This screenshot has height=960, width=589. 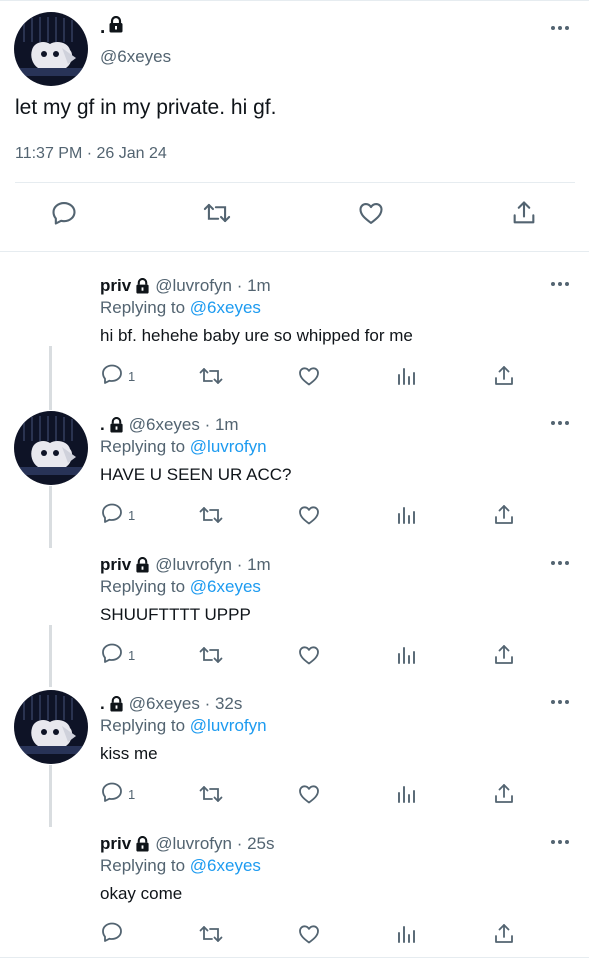 What do you see at coordinates (91, 154) in the screenshot?
I see `tweet-timestamp: 11:37 PM · 26 Jan 24` at bounding box center [91, 154].